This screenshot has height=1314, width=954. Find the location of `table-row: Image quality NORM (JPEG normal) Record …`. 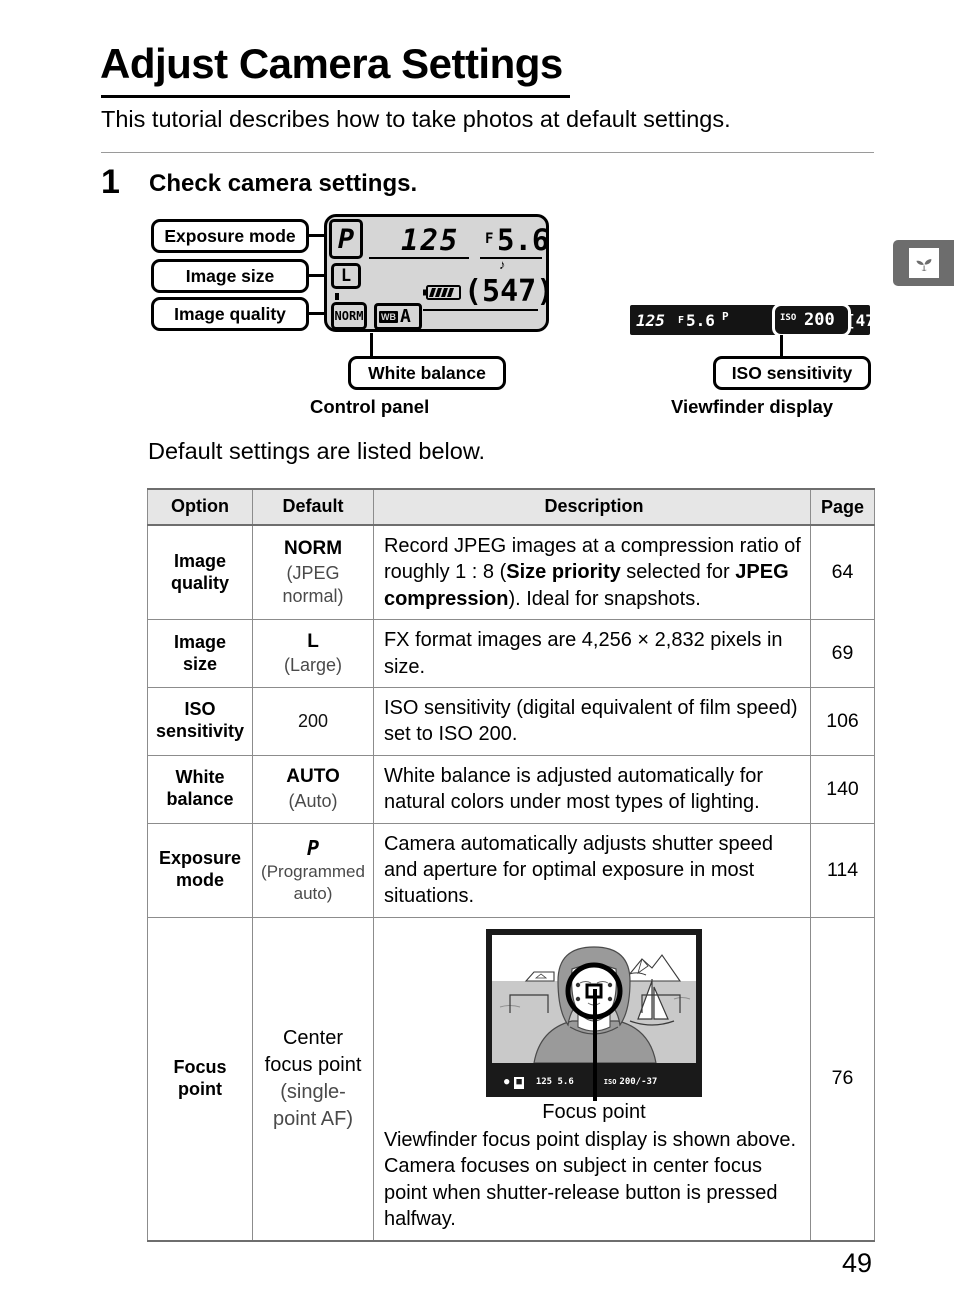

table-row: Image quality NORM (JPEG normal) Record … is located at coordinates (510, 572).